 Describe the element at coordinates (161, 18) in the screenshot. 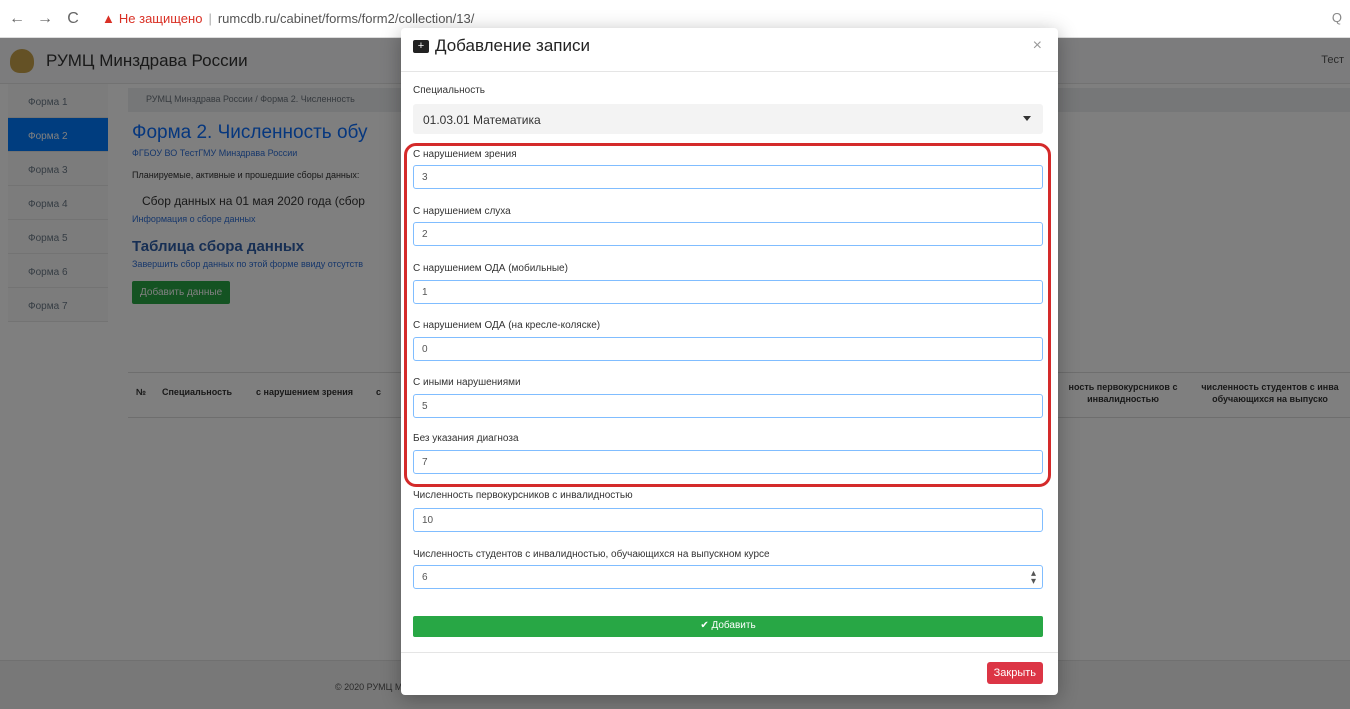

I see `not-secure-label: Не защищено` at that location.